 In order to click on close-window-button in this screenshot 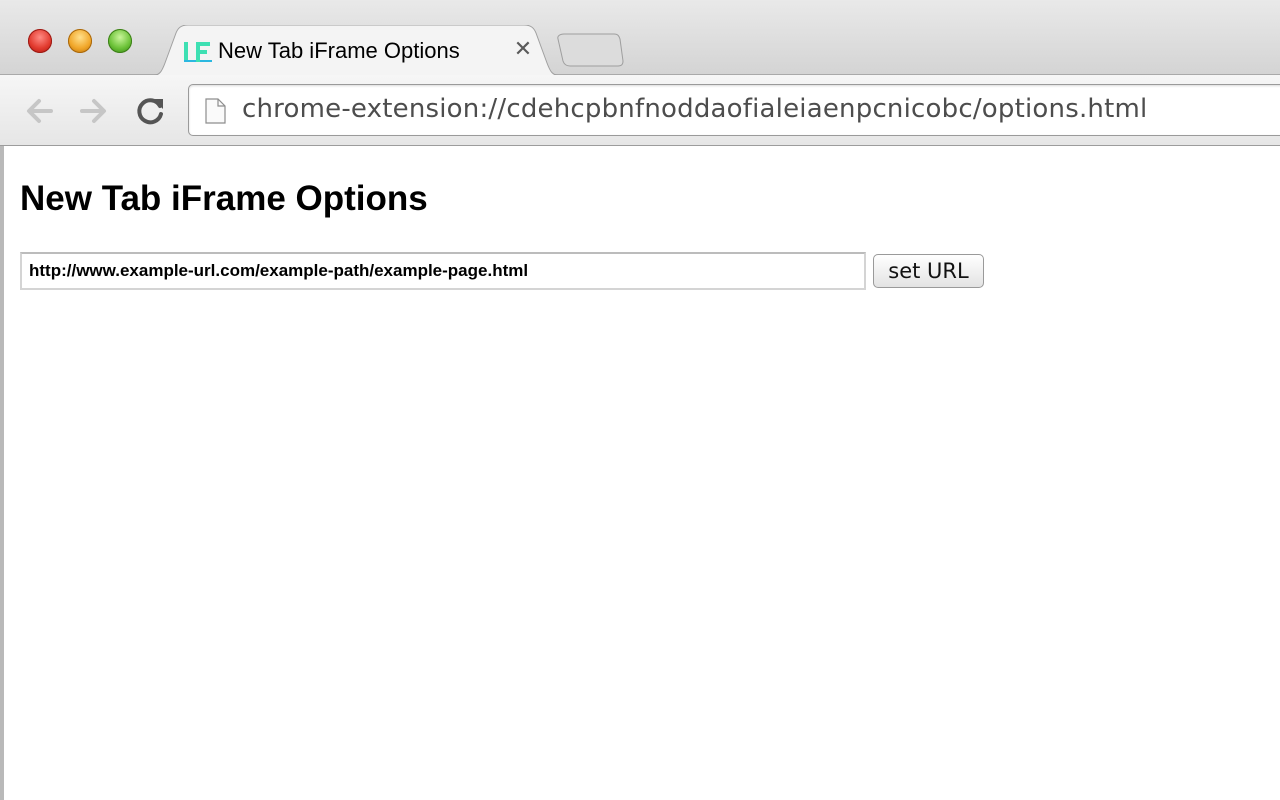, I will do `click(40, 41)`.